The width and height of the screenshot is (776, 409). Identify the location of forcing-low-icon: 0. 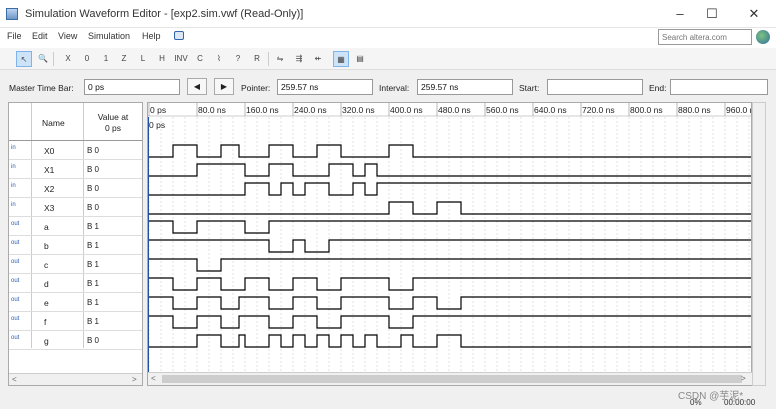
(87, 59).